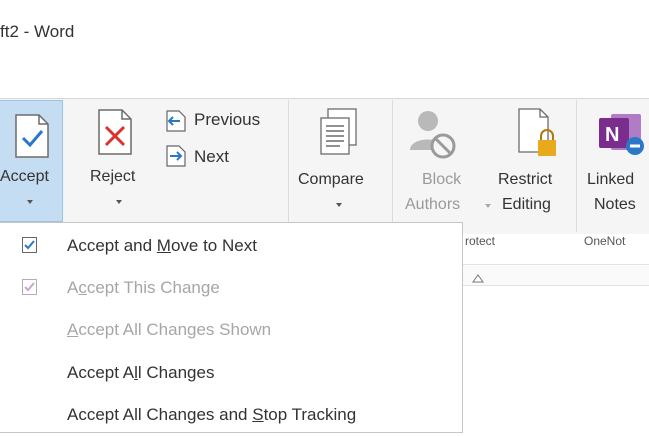  I want to click on restrict-editing-icon, so click(538, 134).